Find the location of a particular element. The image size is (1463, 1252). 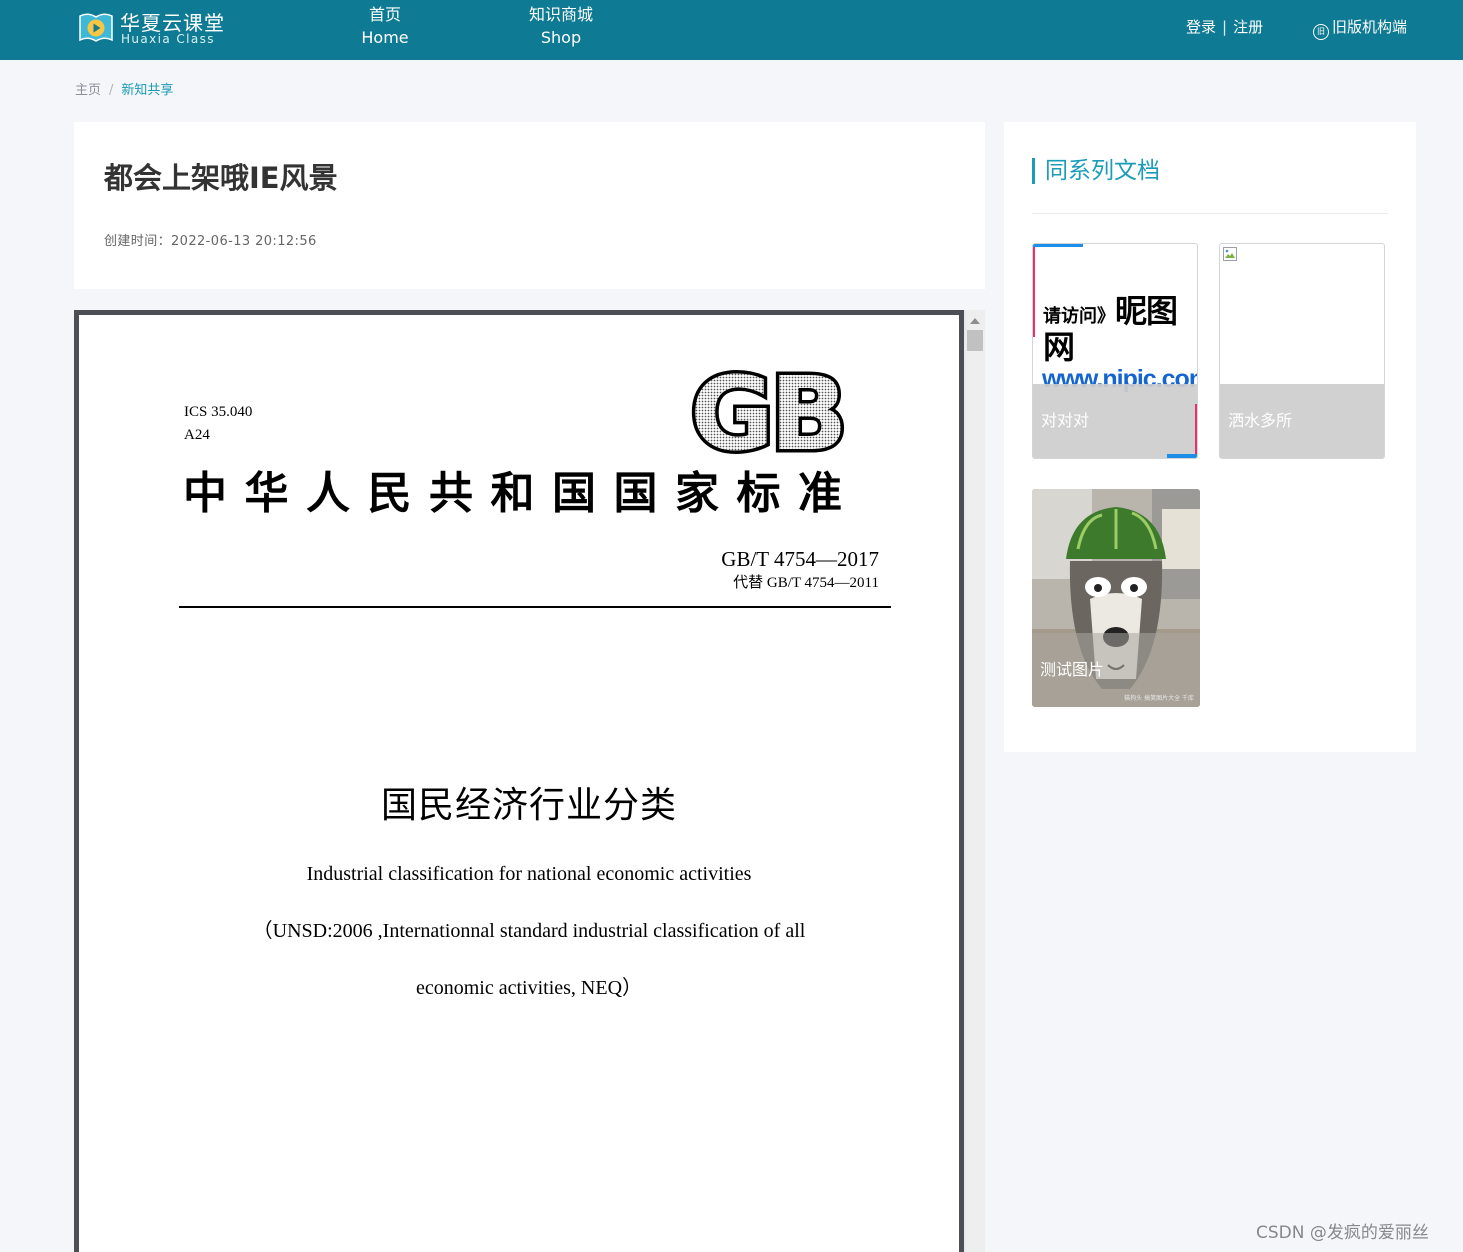

gb-standard-logo: GB is located at coordinates (769, 413).